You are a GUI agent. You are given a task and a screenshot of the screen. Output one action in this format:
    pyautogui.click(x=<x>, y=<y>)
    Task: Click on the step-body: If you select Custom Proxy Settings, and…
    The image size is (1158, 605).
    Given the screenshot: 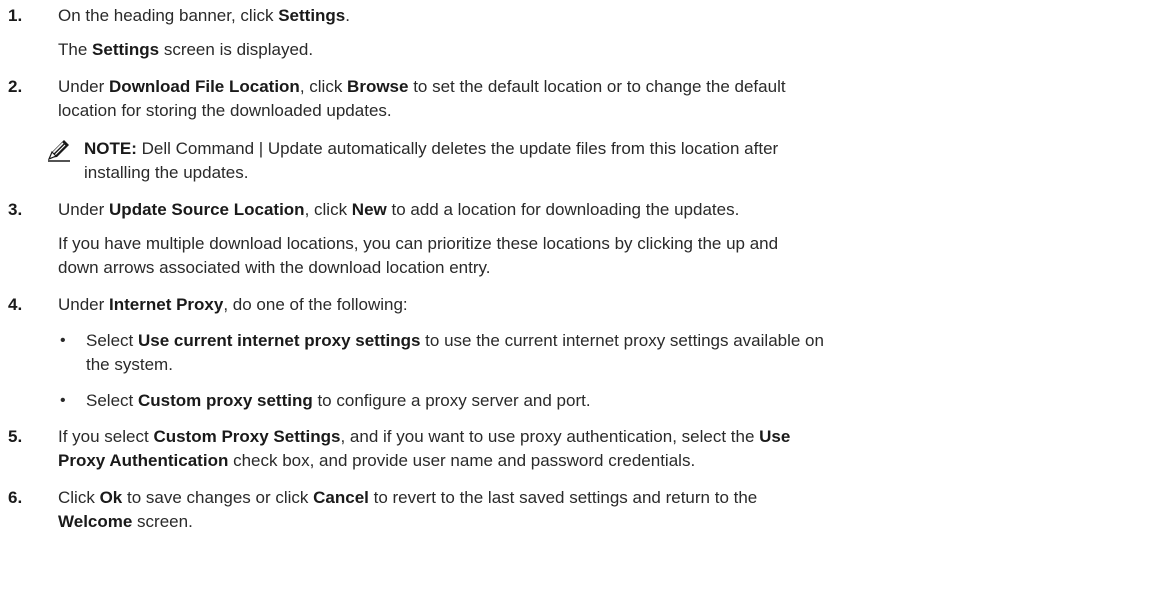 What is the action you would take?
    pyautogui.click(x=603, y=449)
    